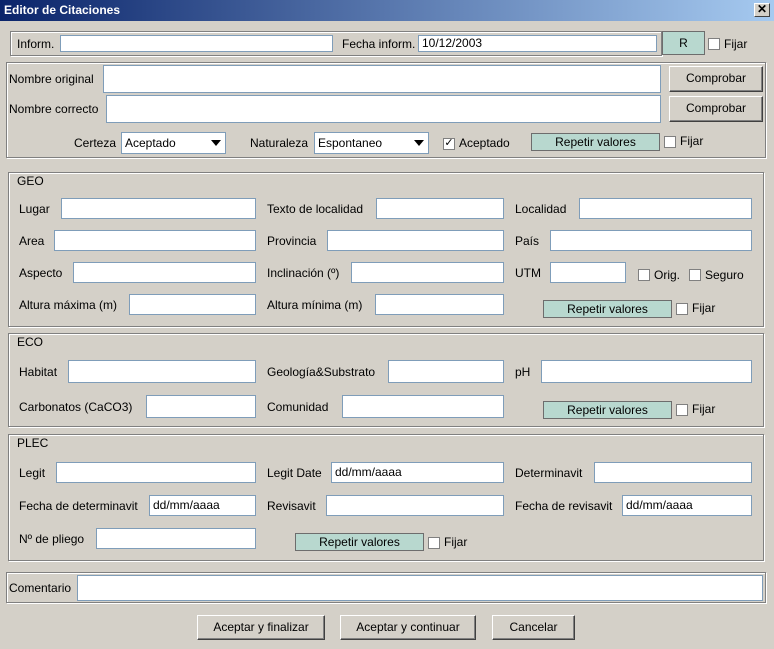  What do you see at coordinates (687, 505) in the screenshot?
I see `fecha-revisavit-input: dd/mm/aaaa` at bounding box center [687, 505].